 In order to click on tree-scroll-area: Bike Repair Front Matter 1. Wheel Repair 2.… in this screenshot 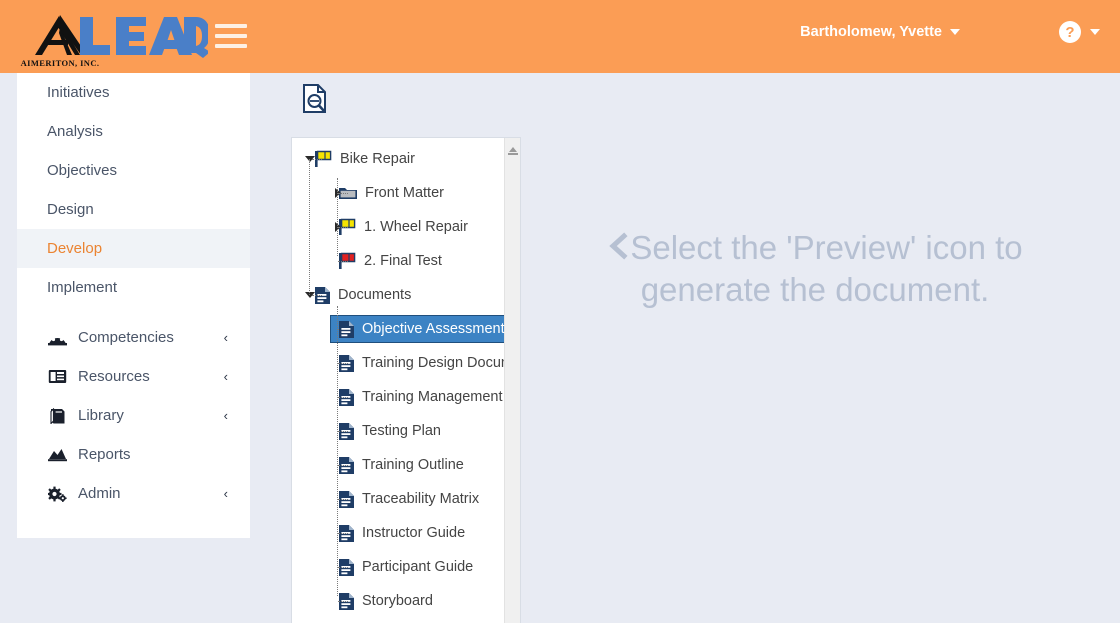, I will do `click(398, 380)`.